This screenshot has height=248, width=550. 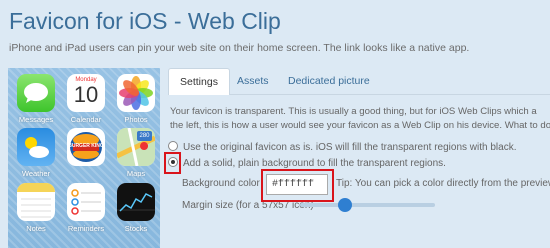 I want to click on margin-size-slider, so click(x=367, y=205).